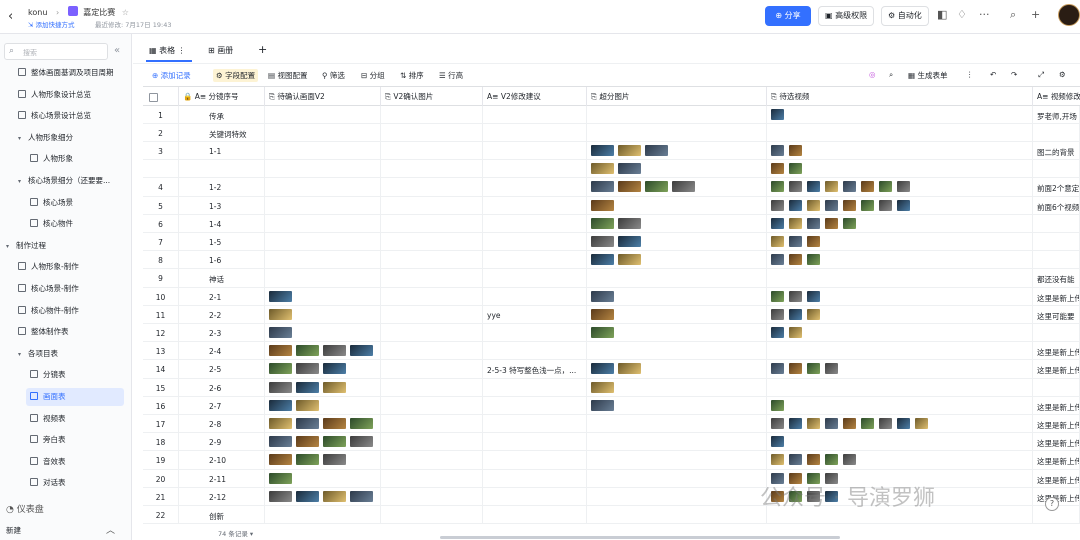 The height and width of the screenshot is (540, 1080). I want to click on shot-id-cell: 1-1, so click(222, 151).